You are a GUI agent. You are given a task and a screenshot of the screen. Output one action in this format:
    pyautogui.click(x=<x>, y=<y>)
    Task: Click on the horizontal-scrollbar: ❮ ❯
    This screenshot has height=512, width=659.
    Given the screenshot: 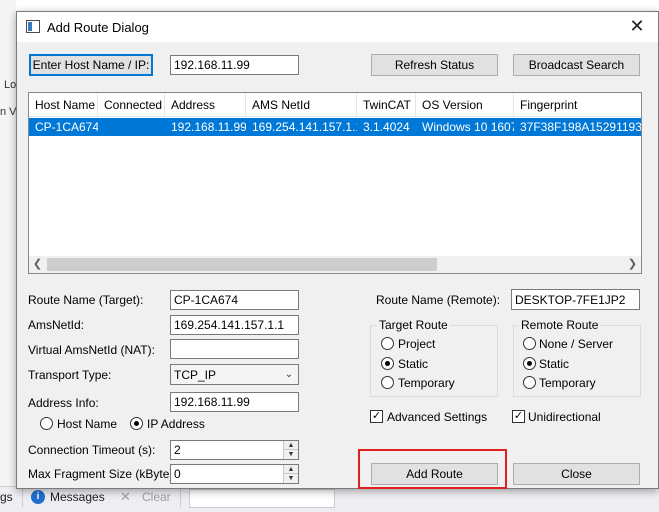 What is the action you would take?
    pyautogui.click(x=335, y=264)
    